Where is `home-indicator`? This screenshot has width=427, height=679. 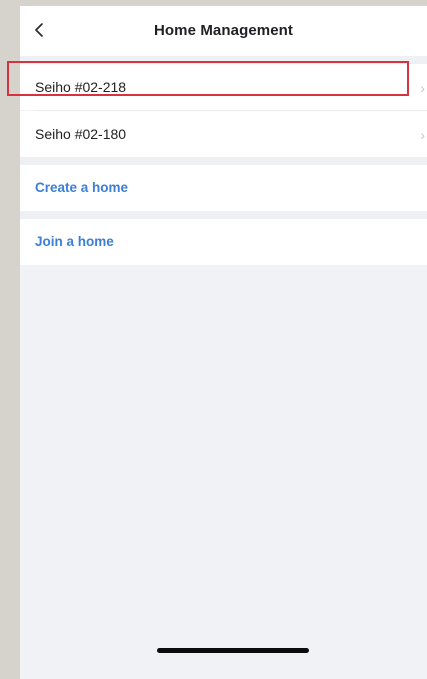 home-indicator is located at coordinates (233, 650).